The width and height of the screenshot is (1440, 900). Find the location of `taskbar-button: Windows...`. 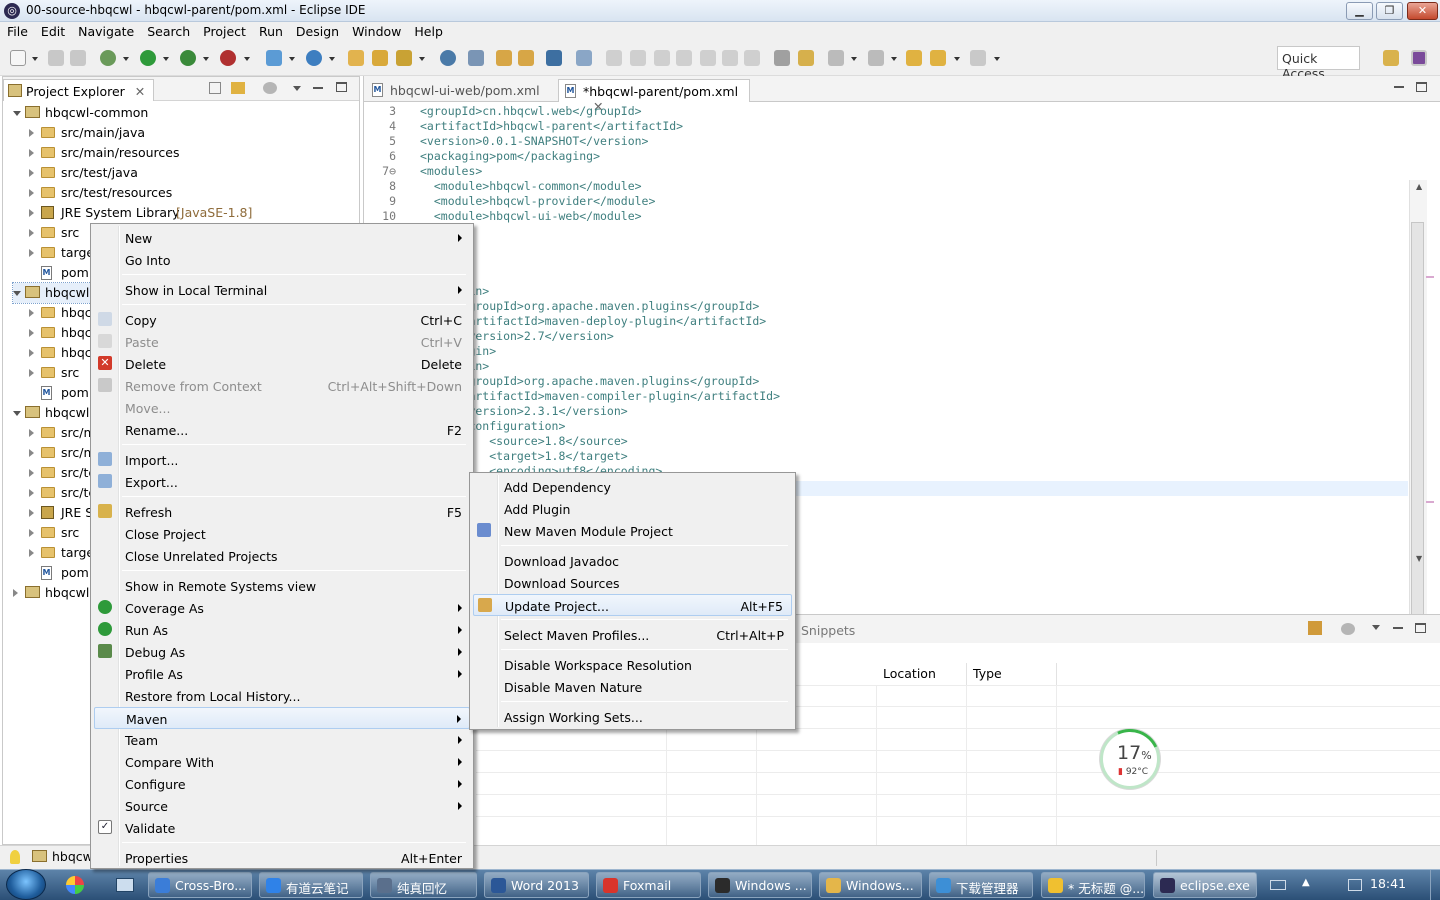

taskbar-button: Windows... is located at coordinates (870, 885).